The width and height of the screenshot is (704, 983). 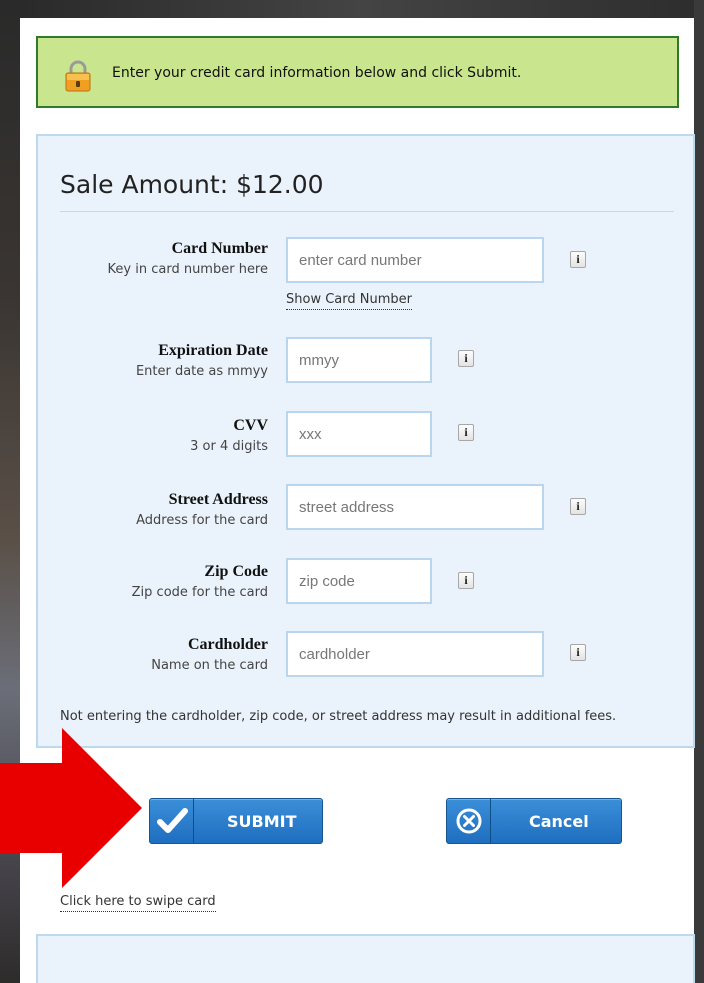 I want to click on swipe-card-link: Click here to swipe card, so click(x=138, y=903).